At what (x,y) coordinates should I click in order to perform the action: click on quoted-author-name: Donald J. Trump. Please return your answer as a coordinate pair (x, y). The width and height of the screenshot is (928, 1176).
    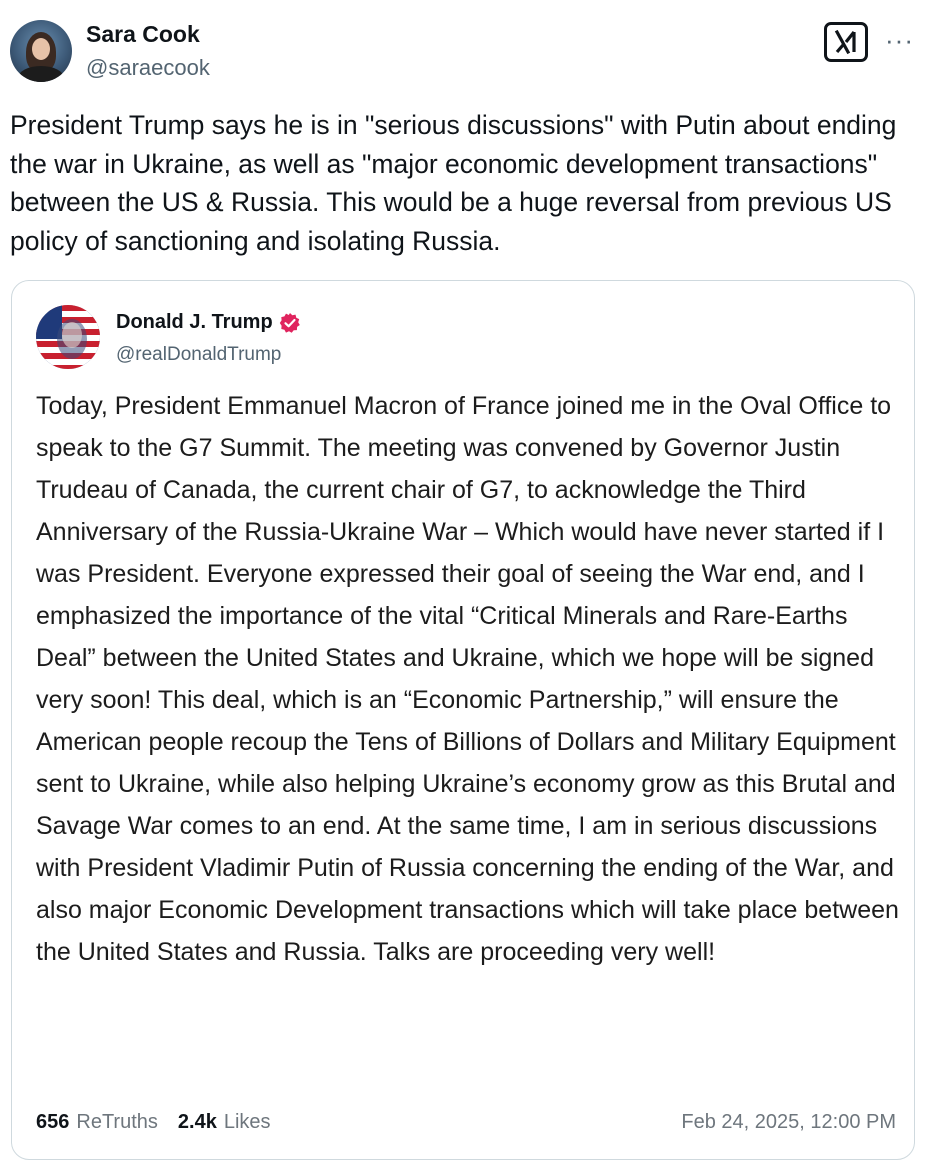
    Looking at the image, I should click on (194, 322).